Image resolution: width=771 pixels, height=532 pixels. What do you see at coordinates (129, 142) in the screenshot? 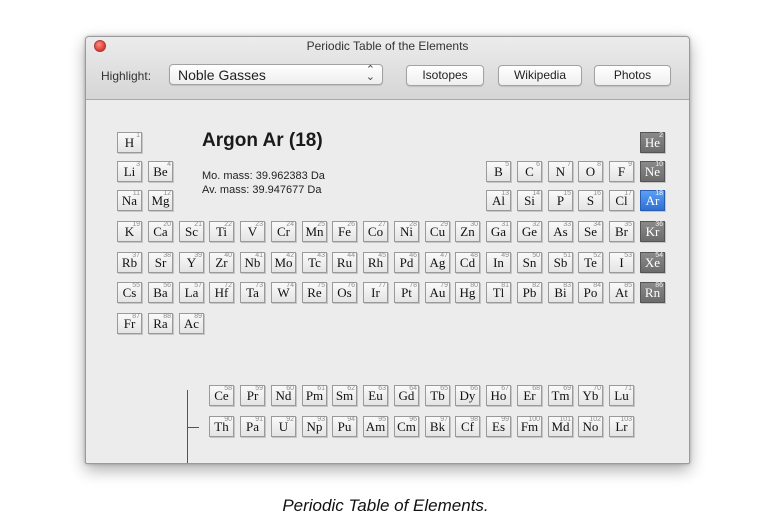
I see `element-cell-h: 1H` at bounding box center [129, 142].